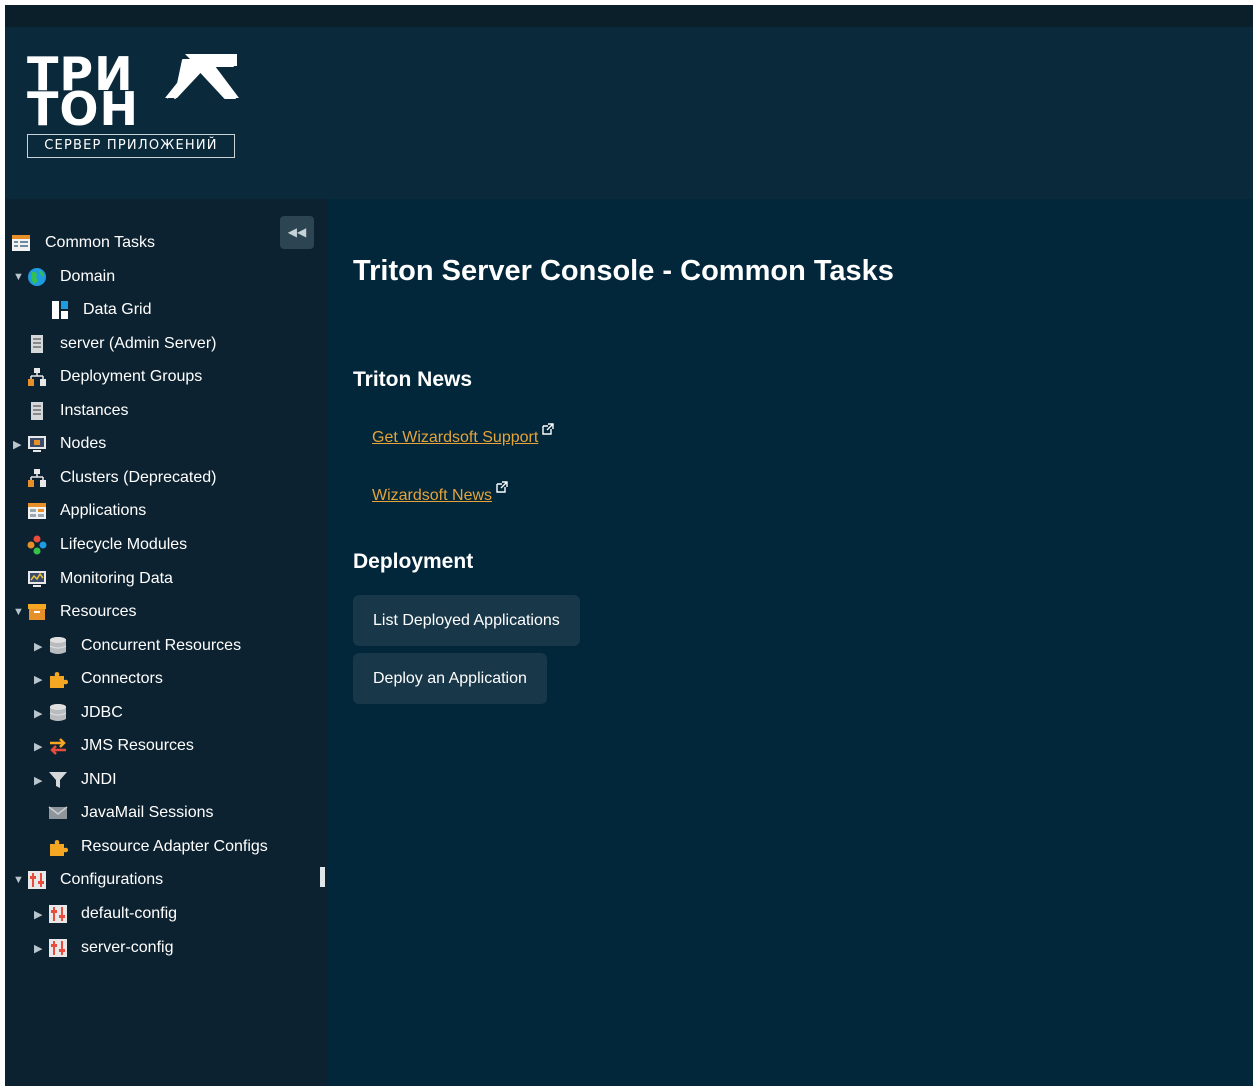 The width and height of the screenshot is (1259, 1086). I want to click on monitoring-icon, so click(37, 579).